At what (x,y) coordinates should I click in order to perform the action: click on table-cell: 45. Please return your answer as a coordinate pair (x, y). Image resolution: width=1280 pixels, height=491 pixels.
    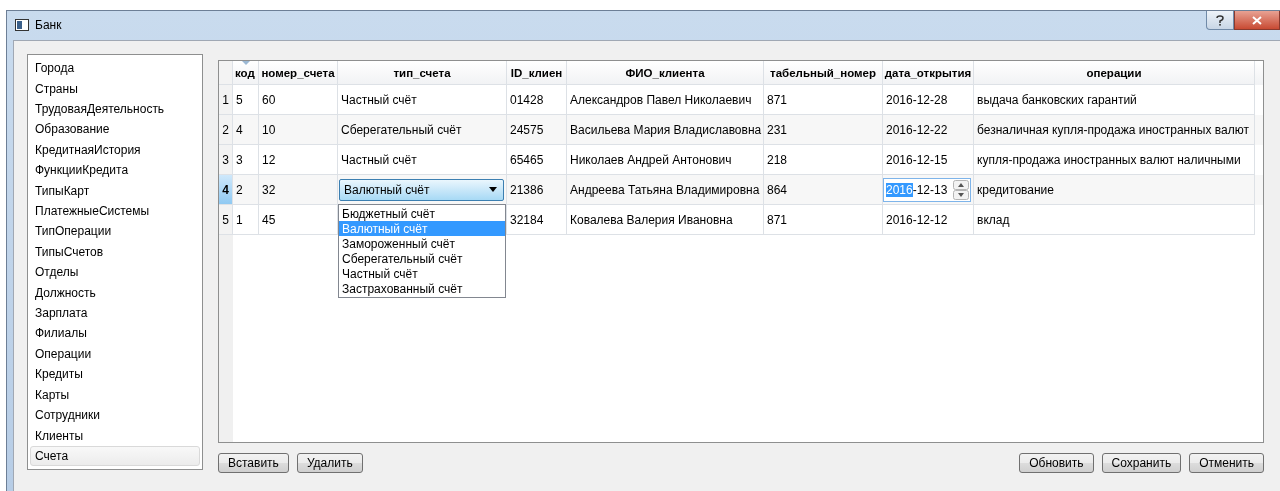
    Looking at the image, I should click on (298, 220).